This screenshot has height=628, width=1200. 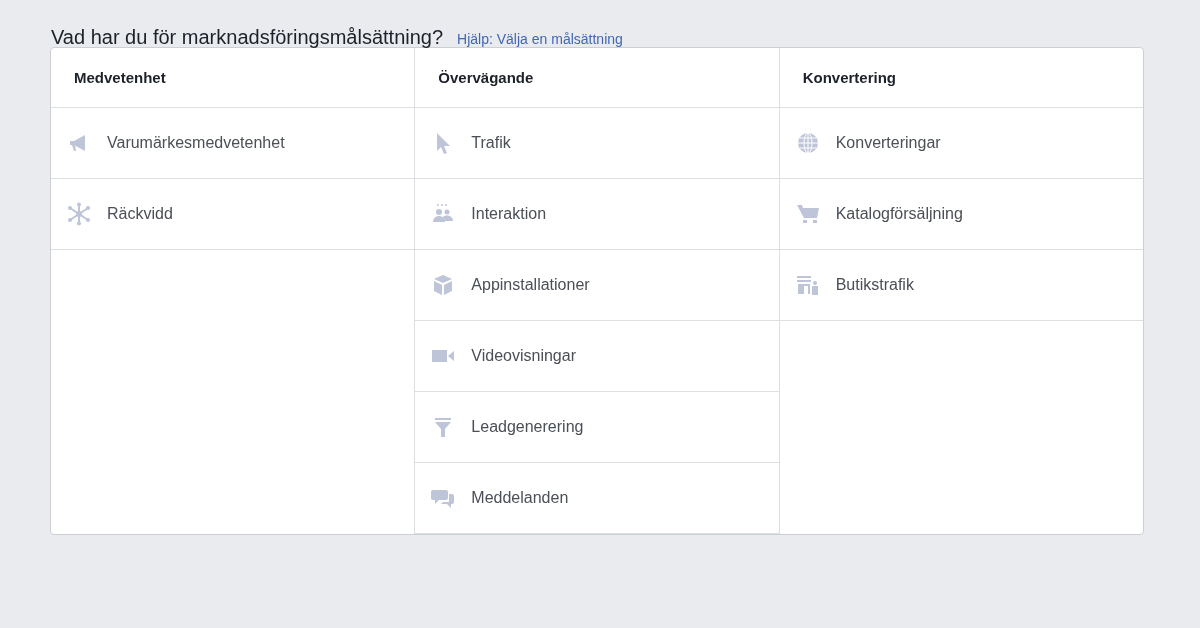 What do you see at coordinates (807, 285) in the screenshot?
I see `storefront-icon` at bounding box center [807, 285].